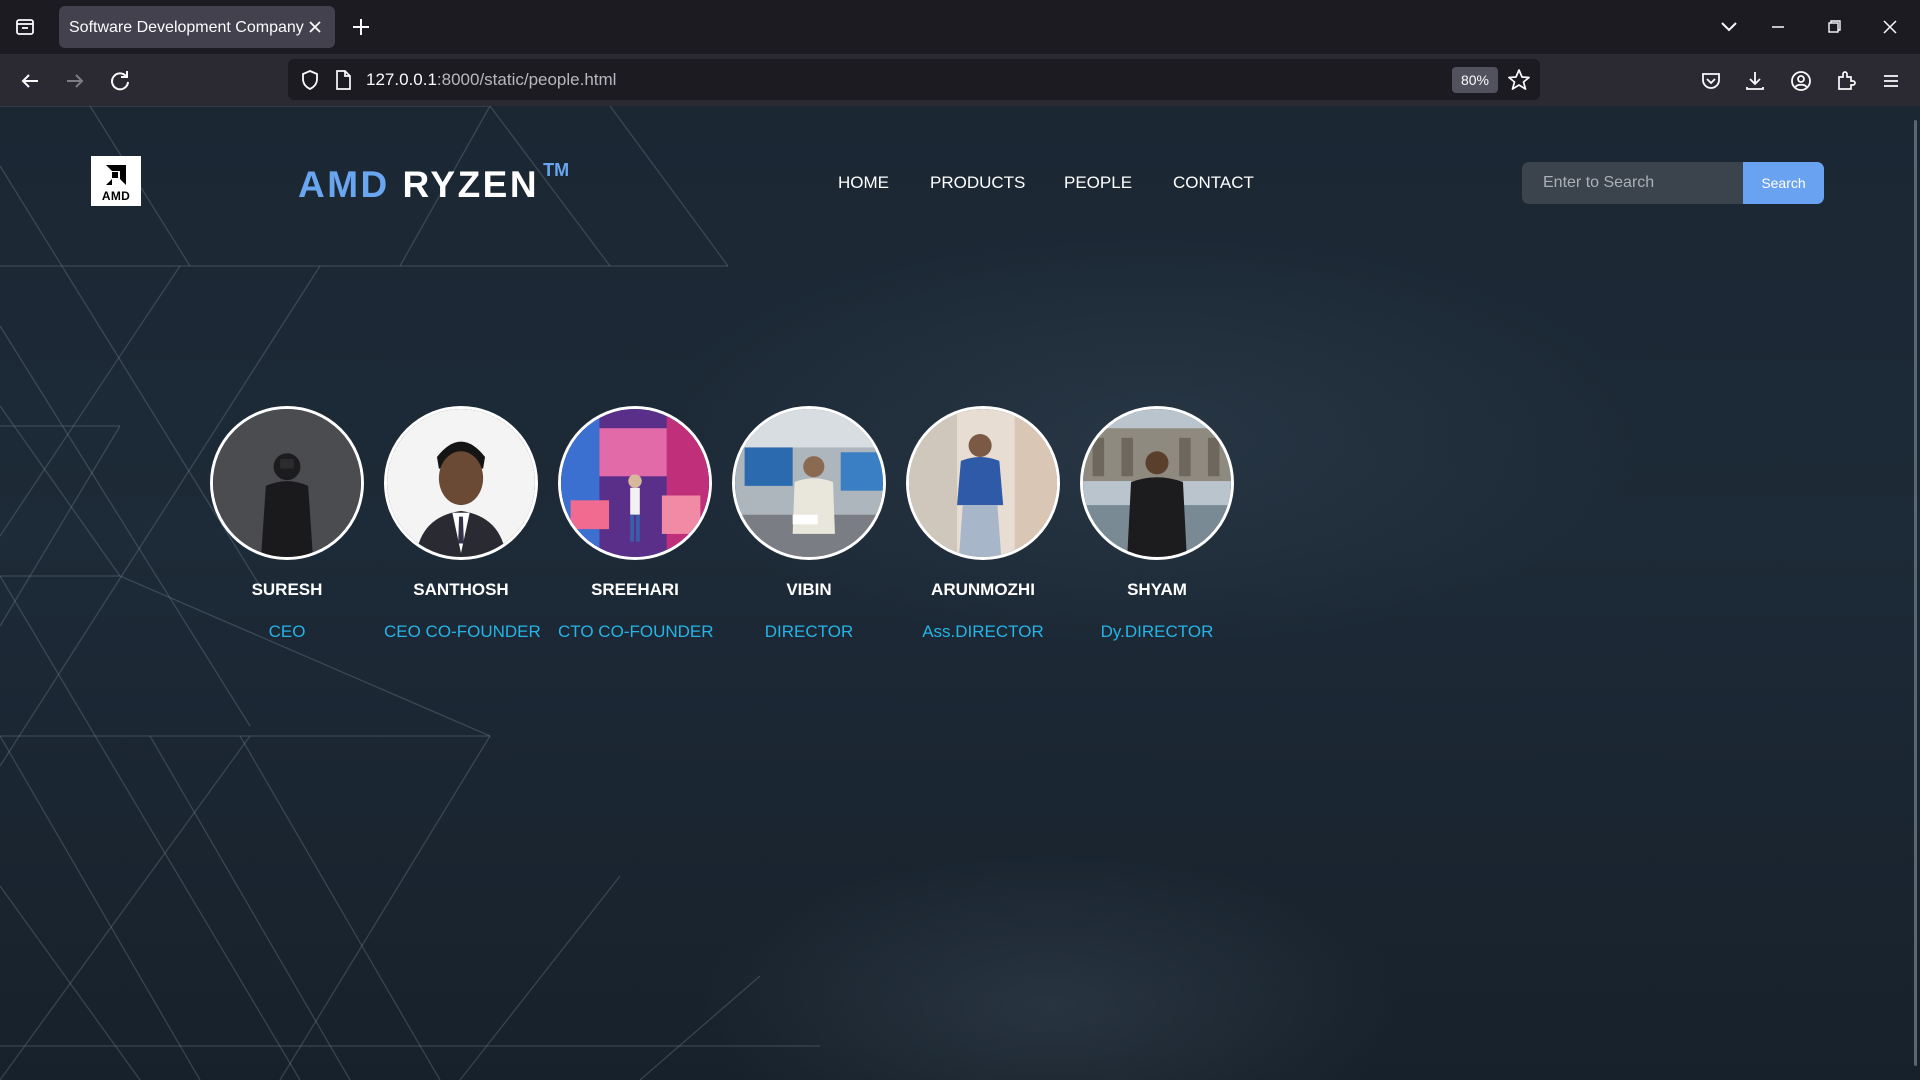 The image size is (1920, 1080). Describe the element at coordinates (344, 184) in the screenshot. I see `brand-part-amd: AMD` at that location.